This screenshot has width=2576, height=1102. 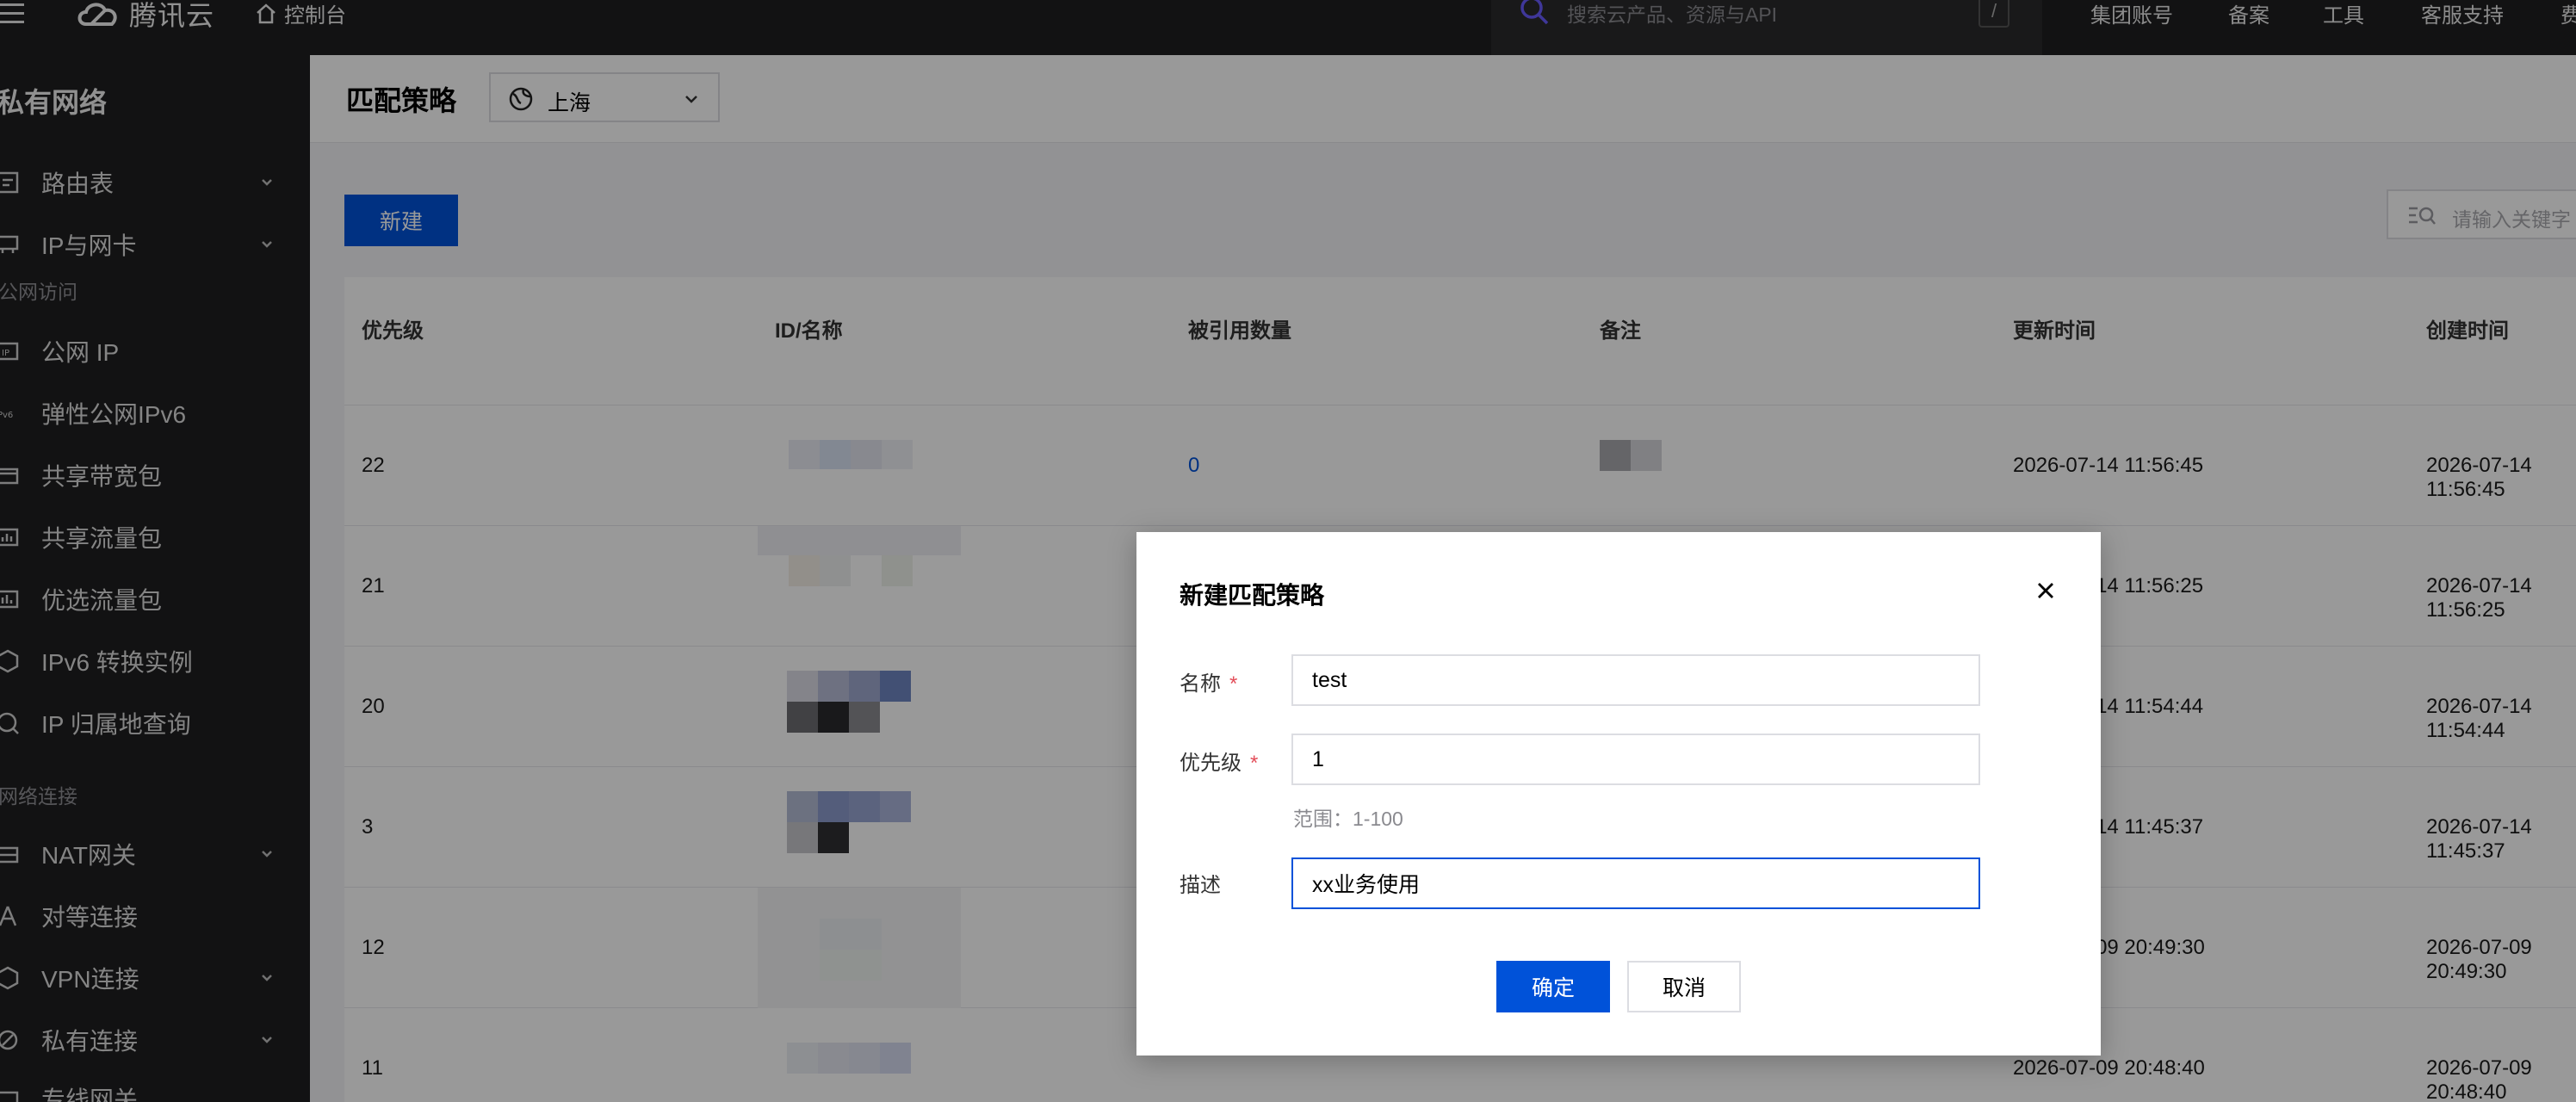 I want to click on description-label: 描述, so click(x=1201, y=886).